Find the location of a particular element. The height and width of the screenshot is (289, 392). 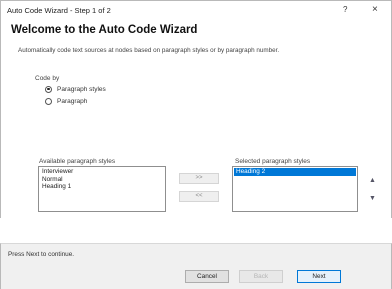

next-button: Next is located at coordinates (319, 276).